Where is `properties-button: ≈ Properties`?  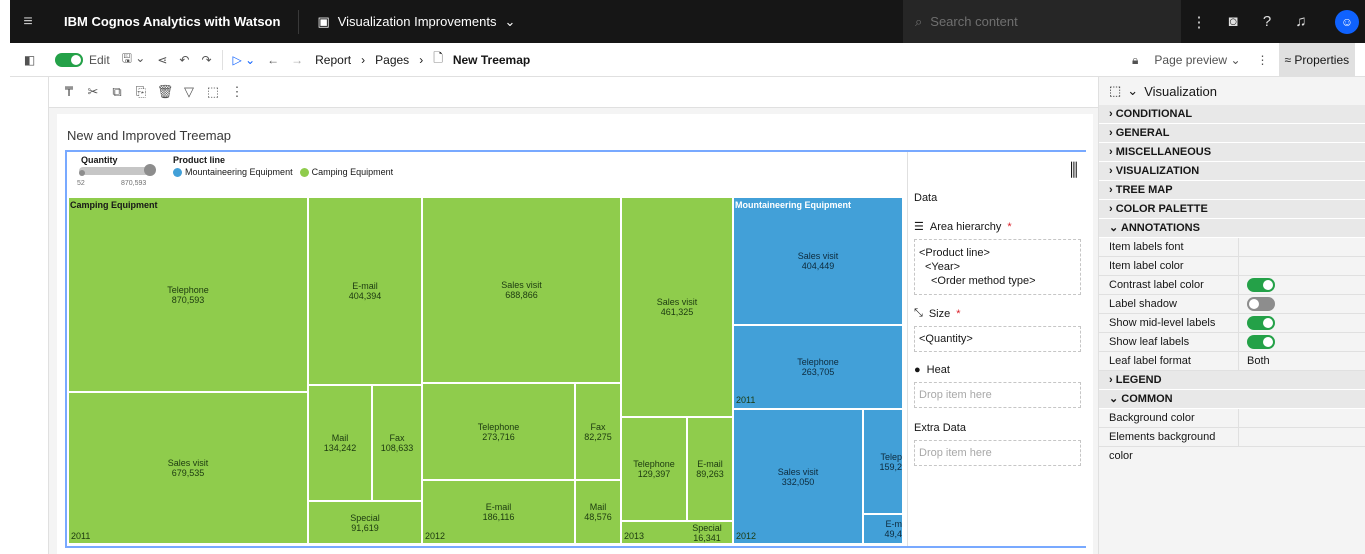
properties-button: ≈ Properties is located at coordinates (1317, 60).